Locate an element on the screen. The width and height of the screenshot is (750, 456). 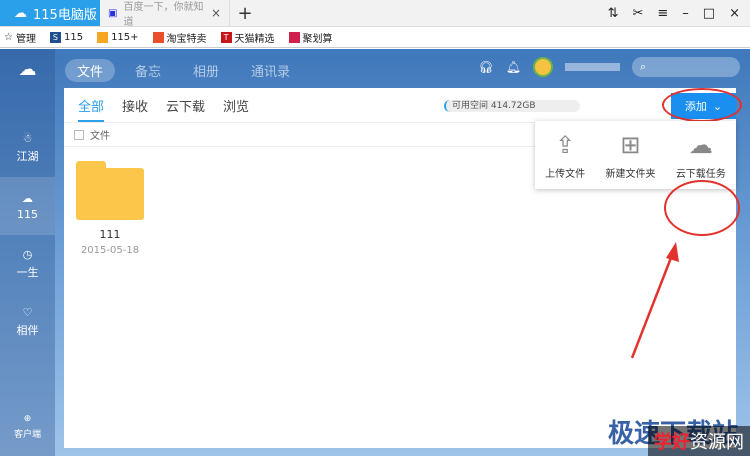
tab-115: ☁ 115电脑版 is located at coordinates (50, 13).